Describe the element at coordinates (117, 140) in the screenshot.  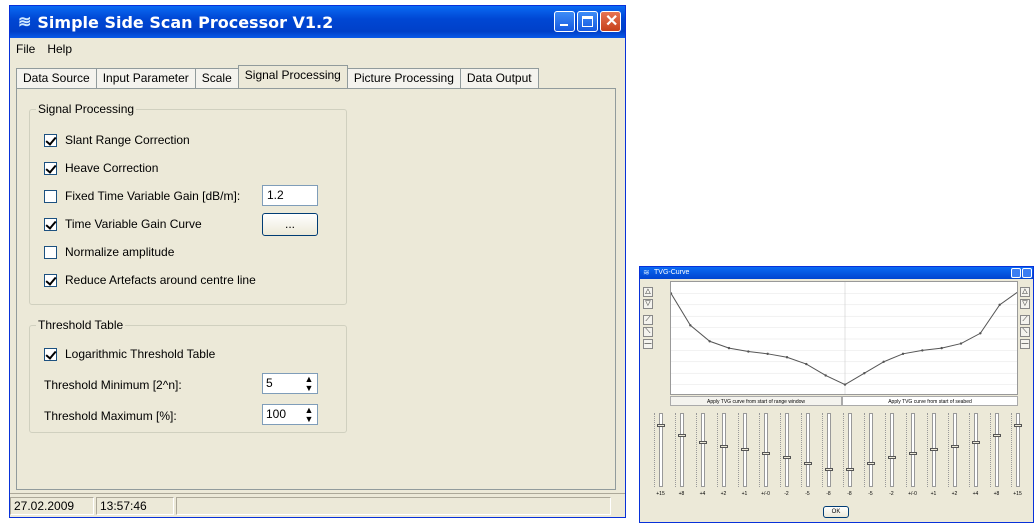
I see `slant-range-row: Slant Range Correction` at that location.